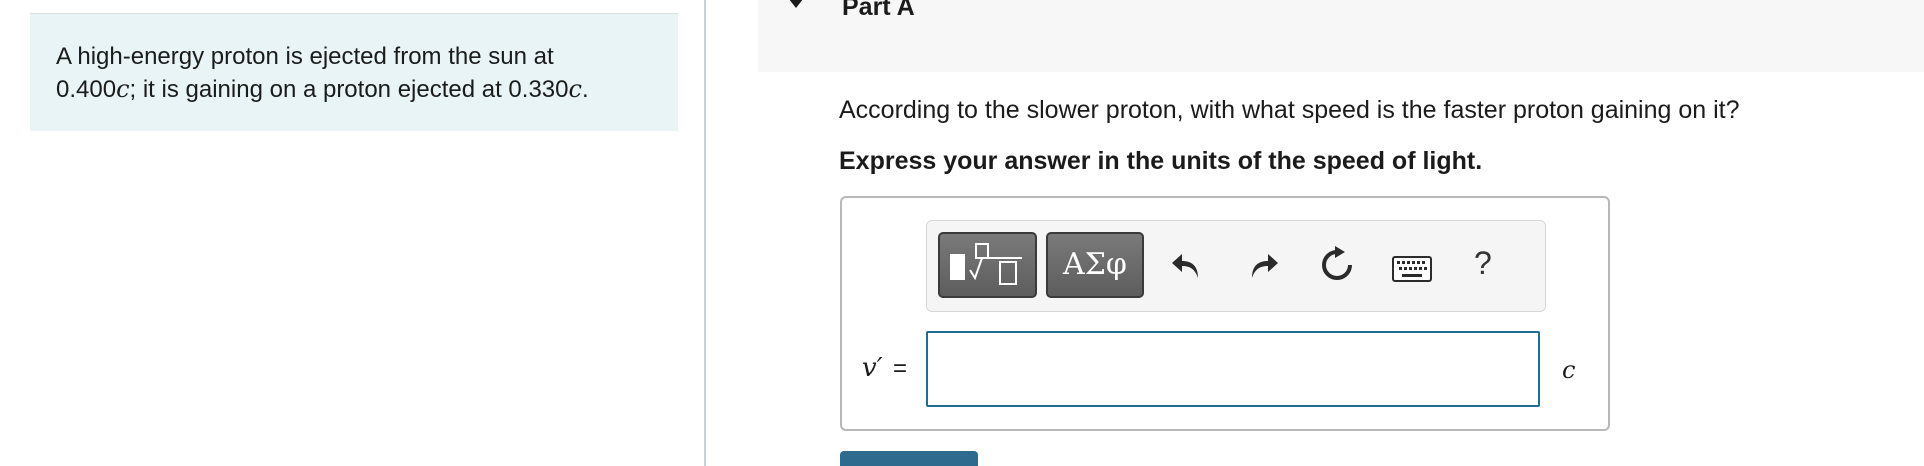 Image resolution: width=1924 pixels, height=466 pixels. Describe the element at coordinates (900, 368) in the screenshot. I see `equals-sign: =` at that location.